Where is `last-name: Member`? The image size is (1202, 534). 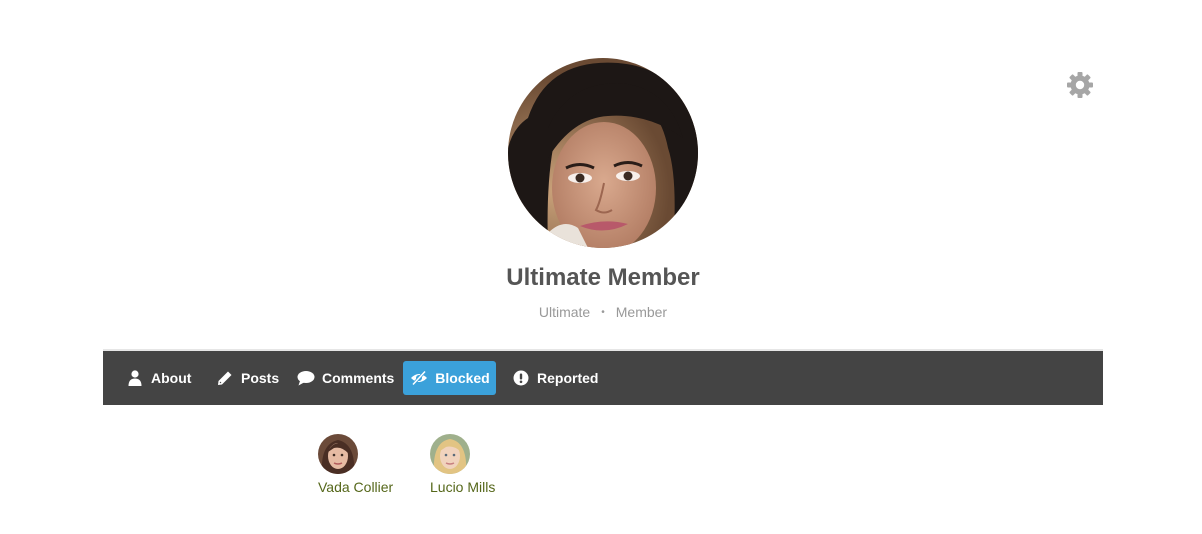
last-name: Member is located at coordinates (641, 312).